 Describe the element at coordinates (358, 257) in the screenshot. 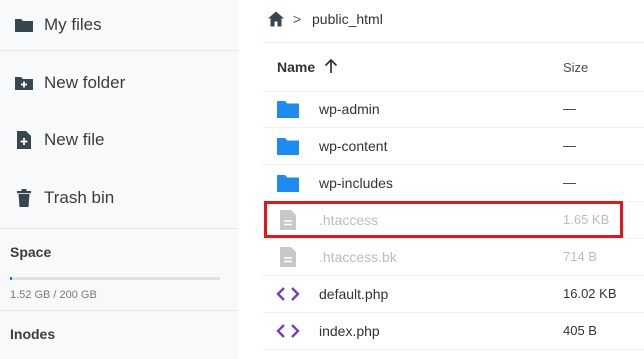

I see `file-name: .htaccess.bk` at that location.